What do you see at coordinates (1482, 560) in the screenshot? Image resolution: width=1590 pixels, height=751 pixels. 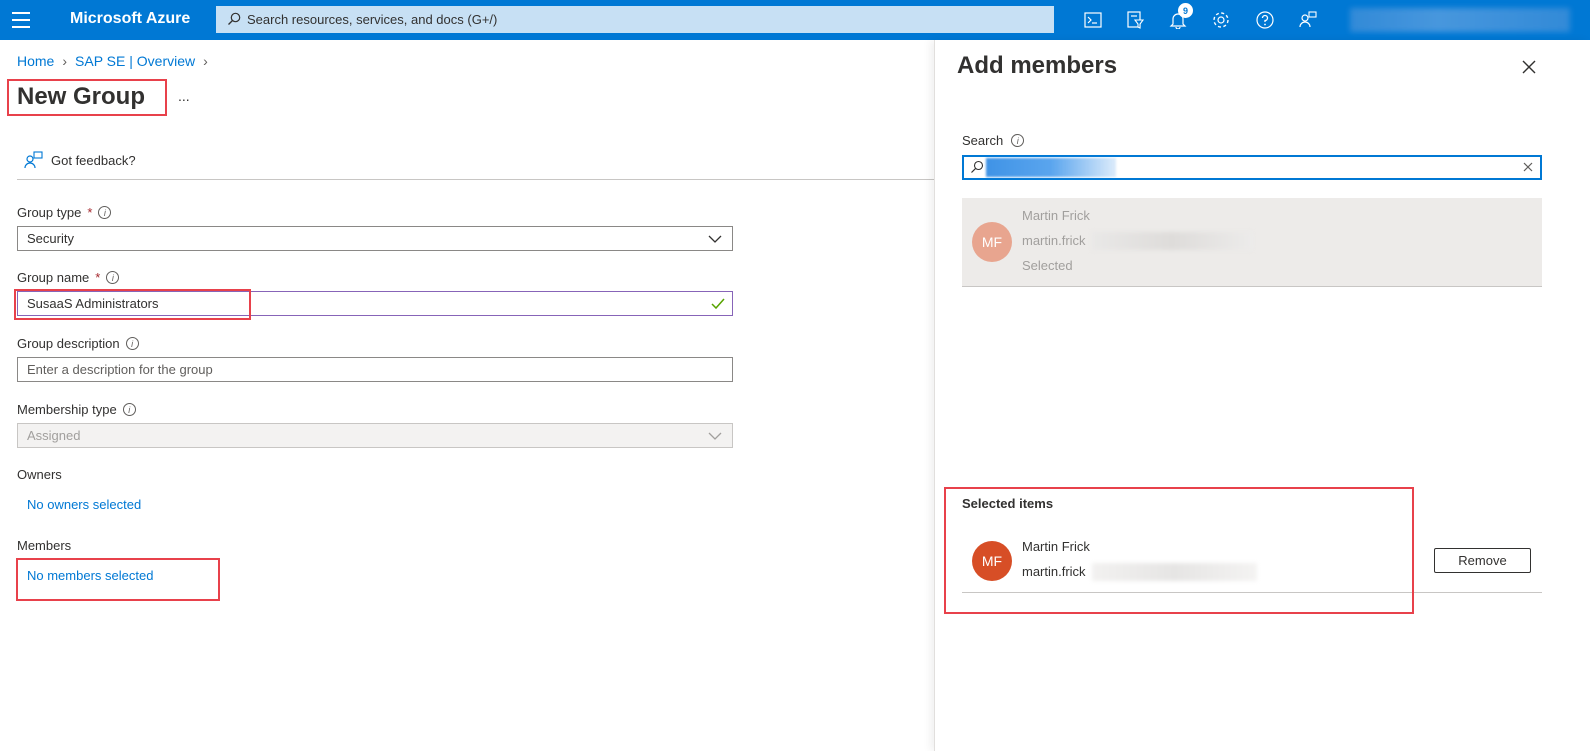 I see `remove-button: Remove` at bounding box center [1482, 560].